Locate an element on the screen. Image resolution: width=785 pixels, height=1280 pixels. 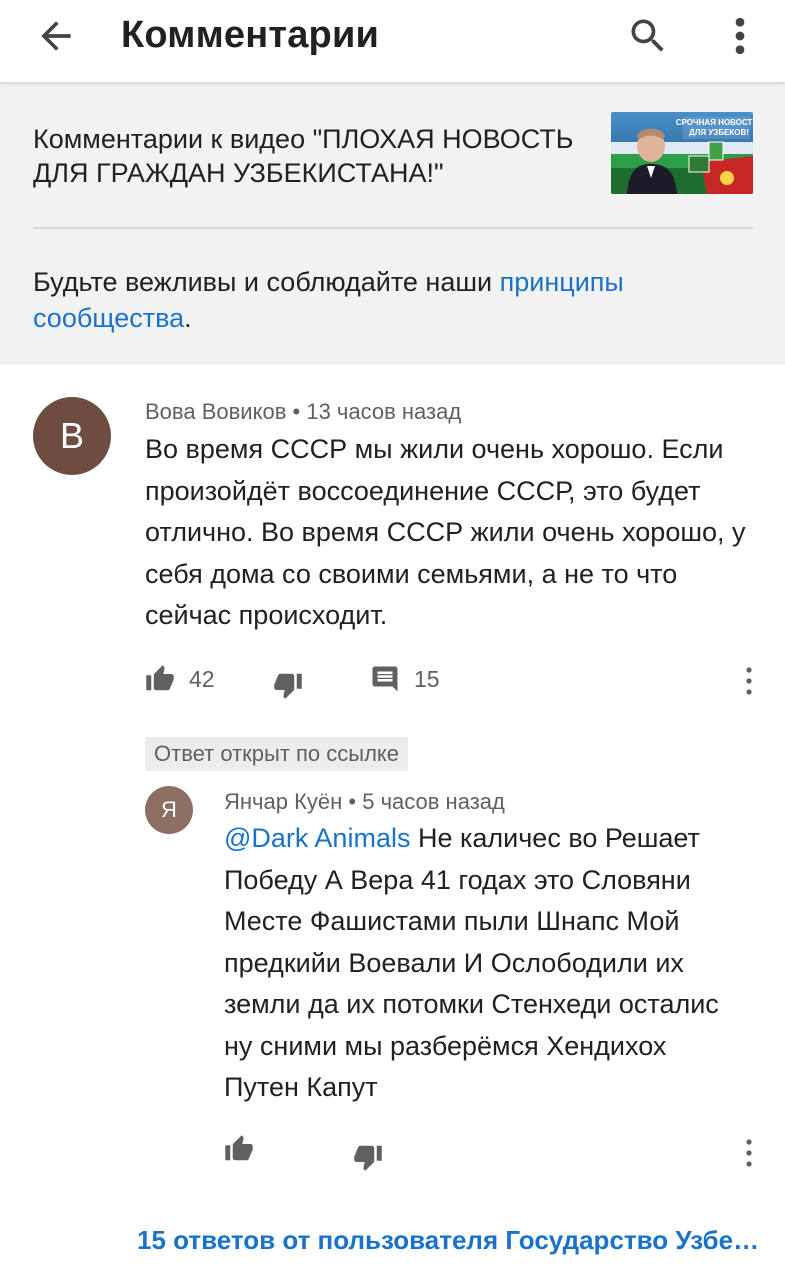
avatar: Я is located at coordinates (169, 810).